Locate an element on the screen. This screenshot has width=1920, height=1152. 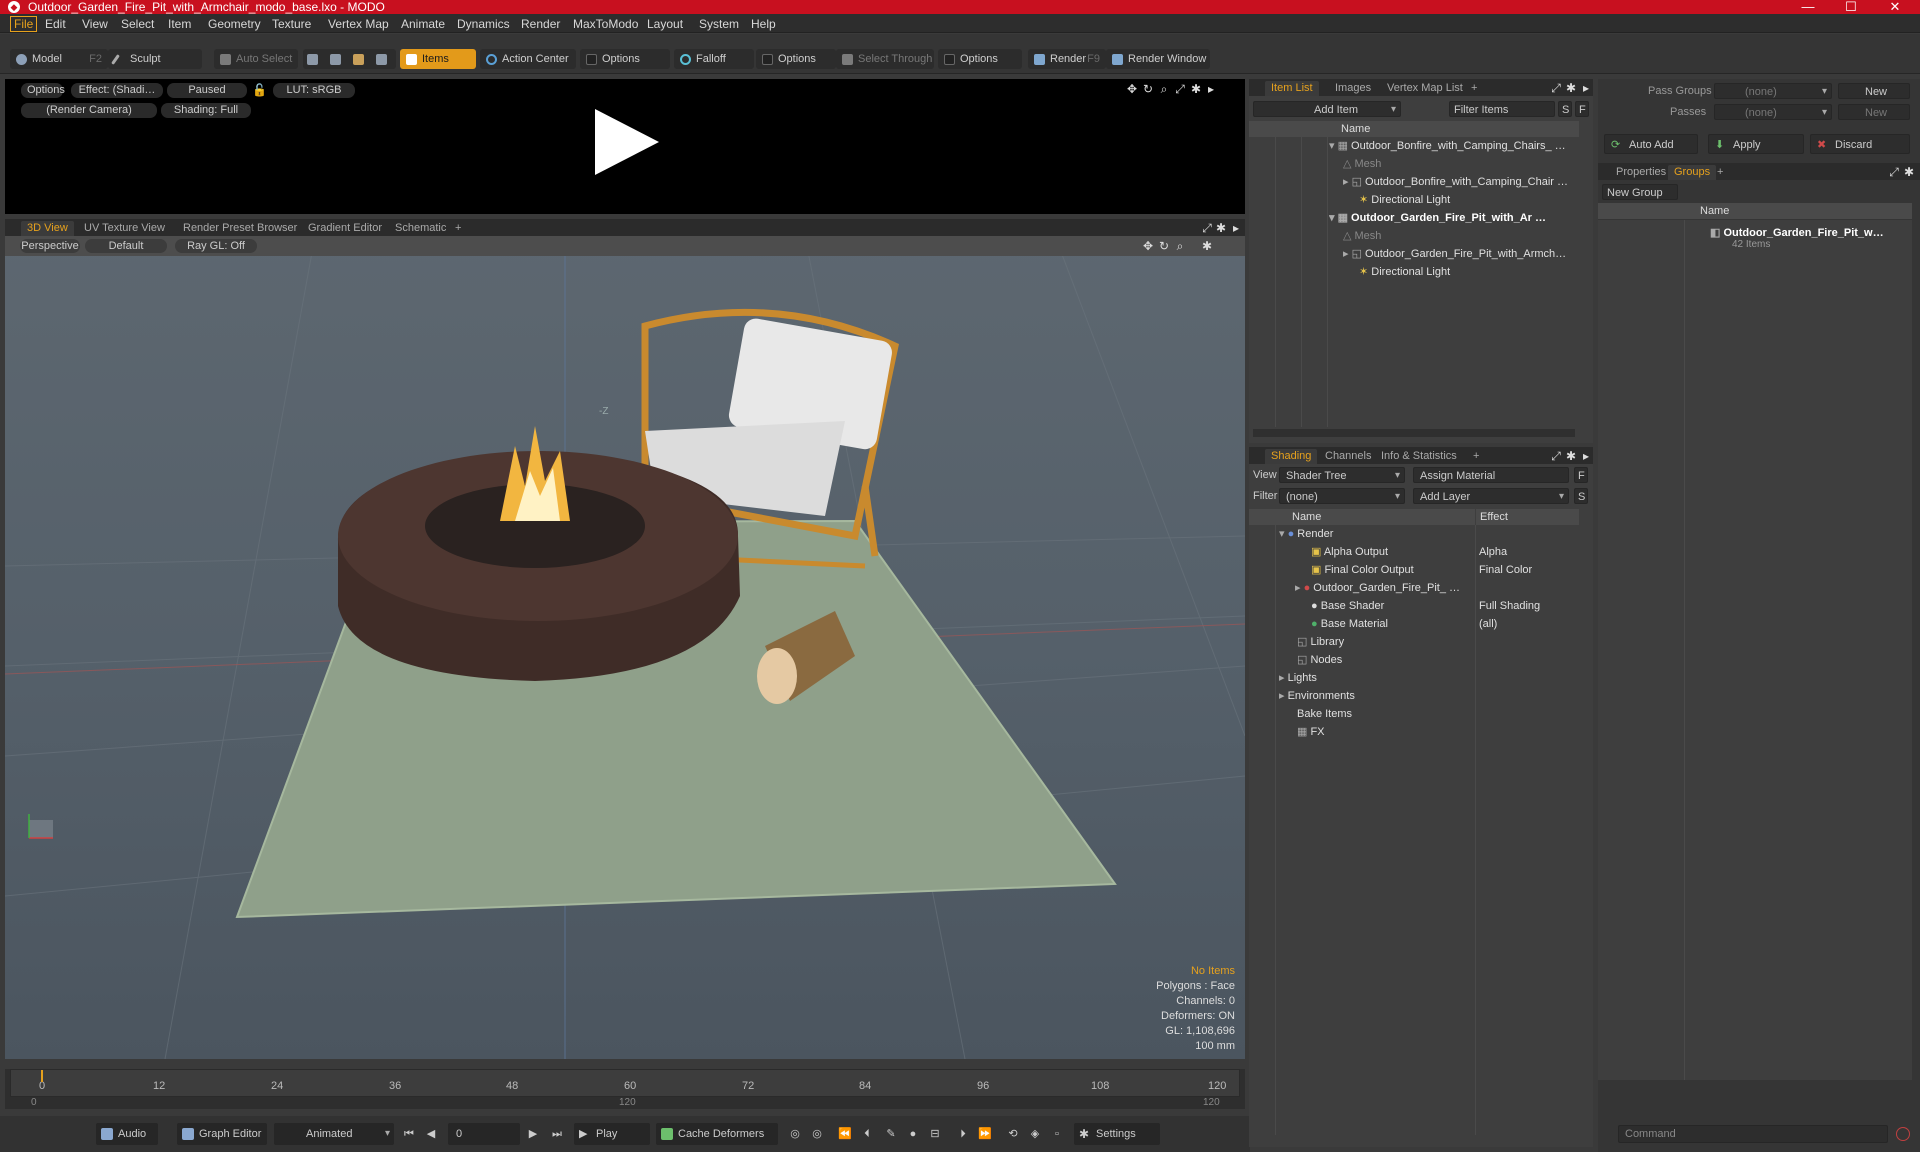
keyframe-icon: ◈ is located at coordinates (1035, 1134).